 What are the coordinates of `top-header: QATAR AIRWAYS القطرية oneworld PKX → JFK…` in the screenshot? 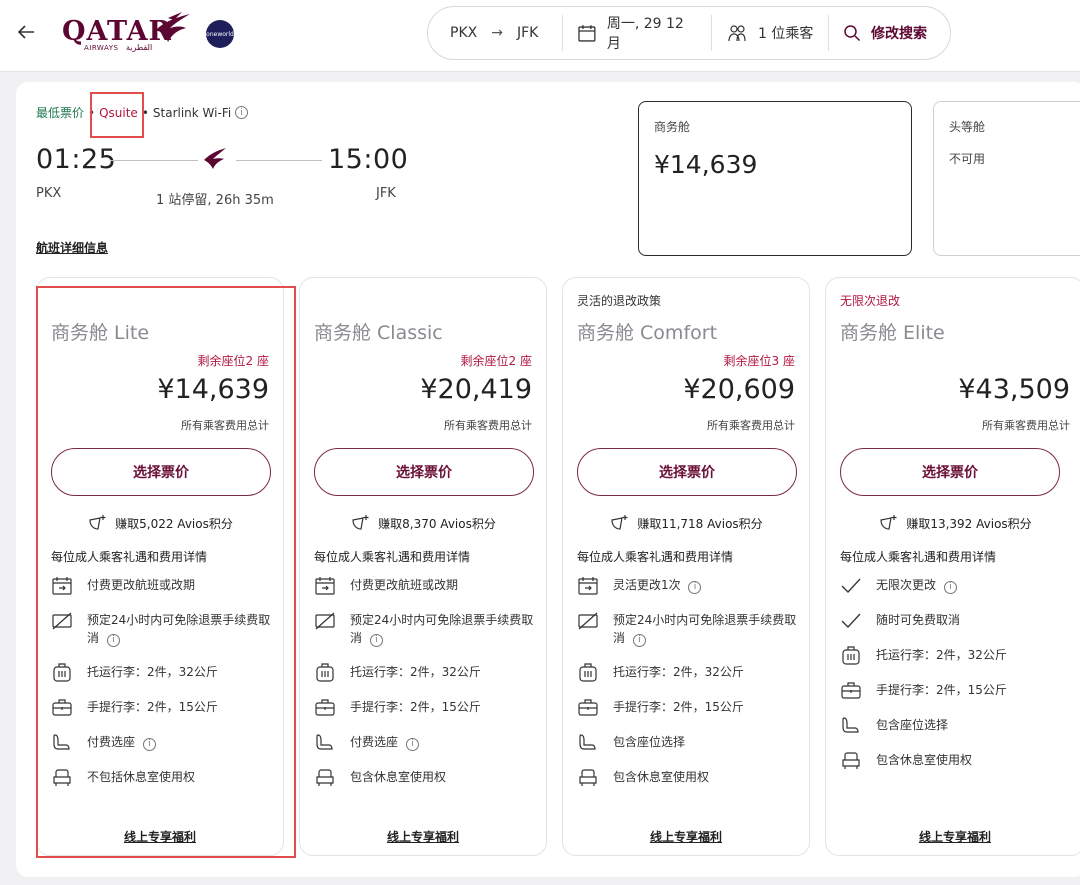 It's located at (540, 36).